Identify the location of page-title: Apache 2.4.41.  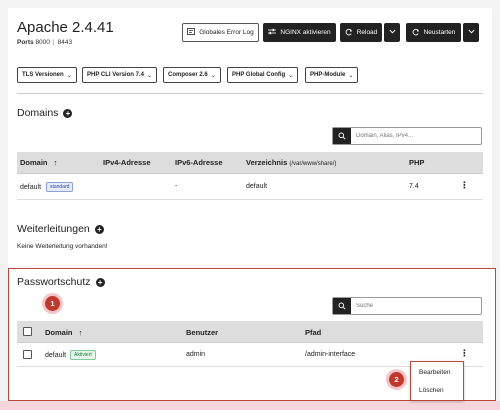
(65, 27).